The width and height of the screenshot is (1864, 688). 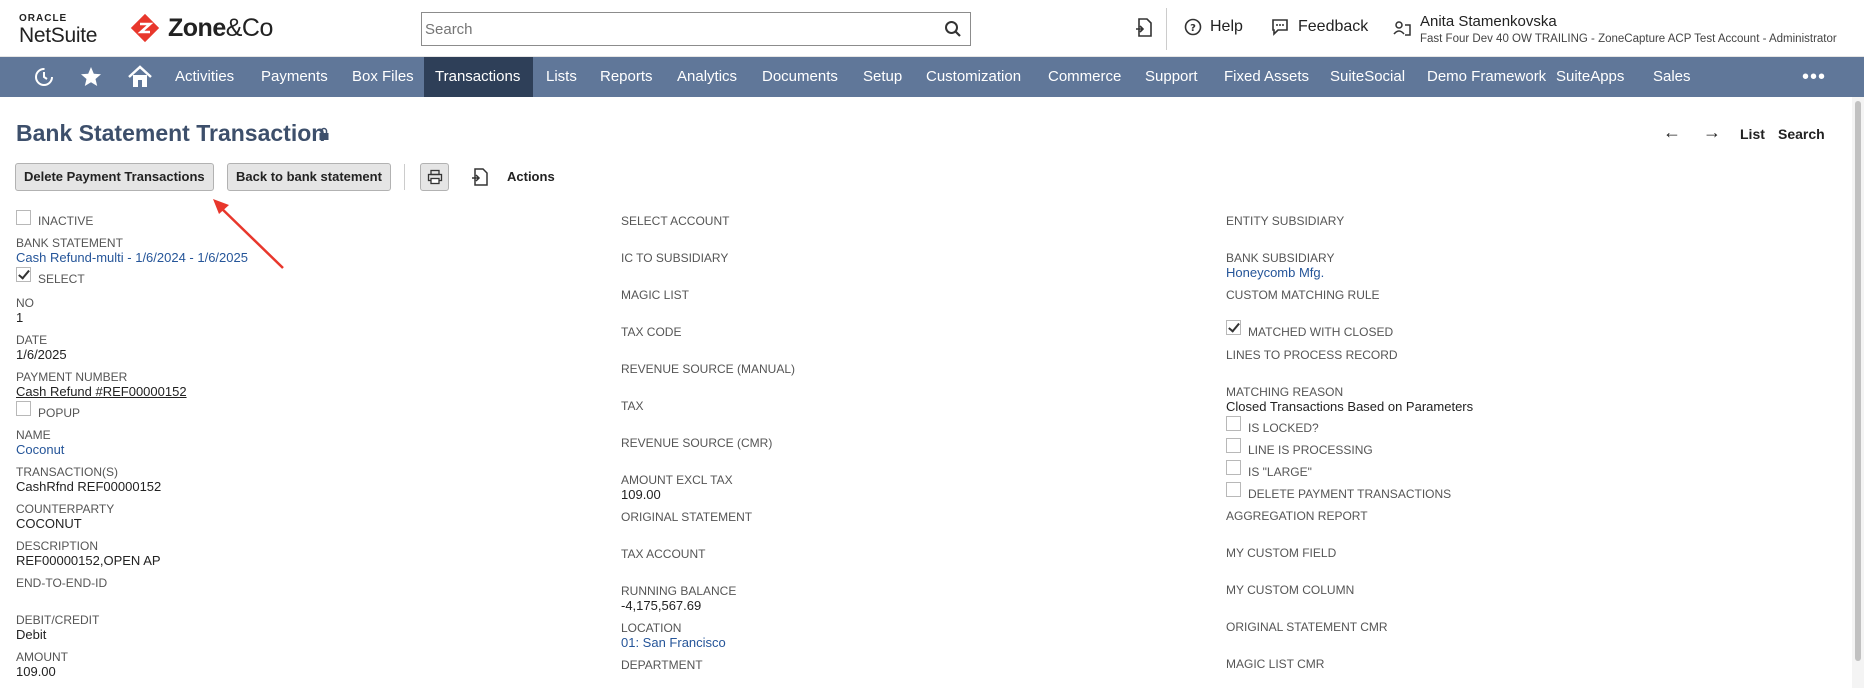 I want to click on amount-excl-tax-field: AMOUNT EXCL TAX 109.00, so click(x=677, y=488).